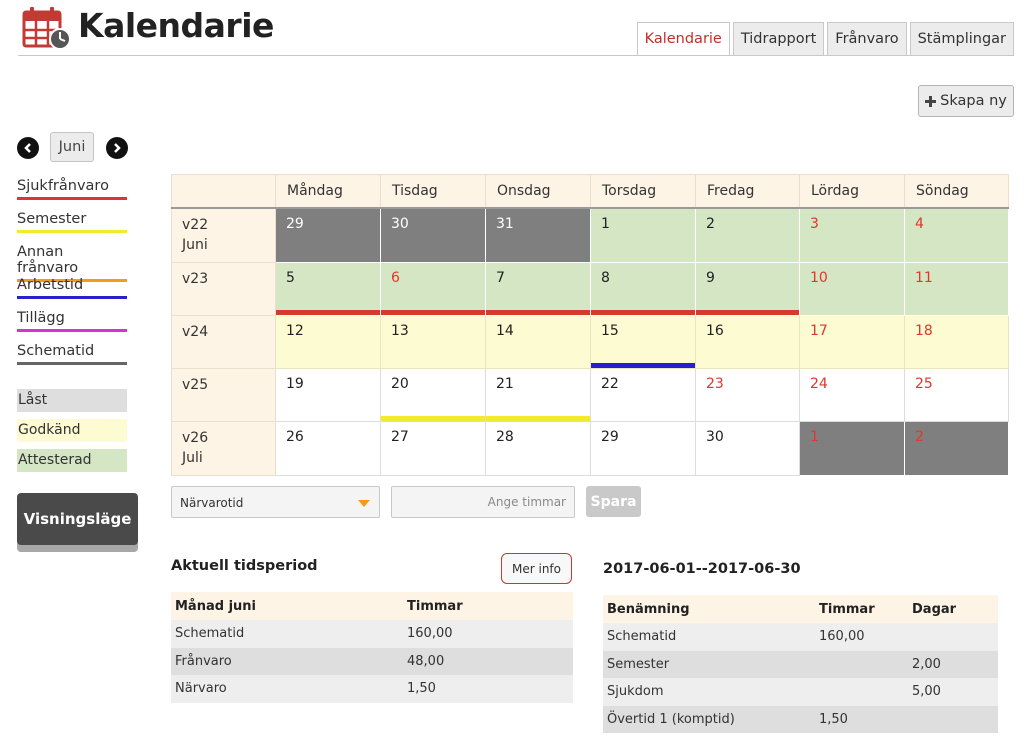 The width and height of the screenshot is (1024, 743). I want to click on day-number: 31, so click(505, 223).